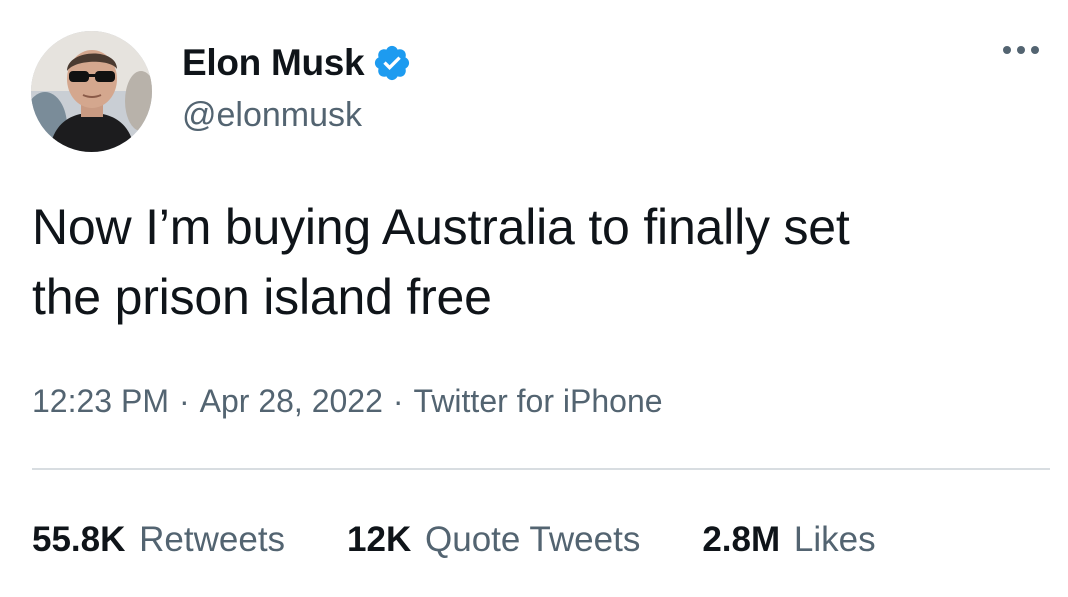  I want to click on tweet-source: Twitter for iPhone, so click(538, 401).